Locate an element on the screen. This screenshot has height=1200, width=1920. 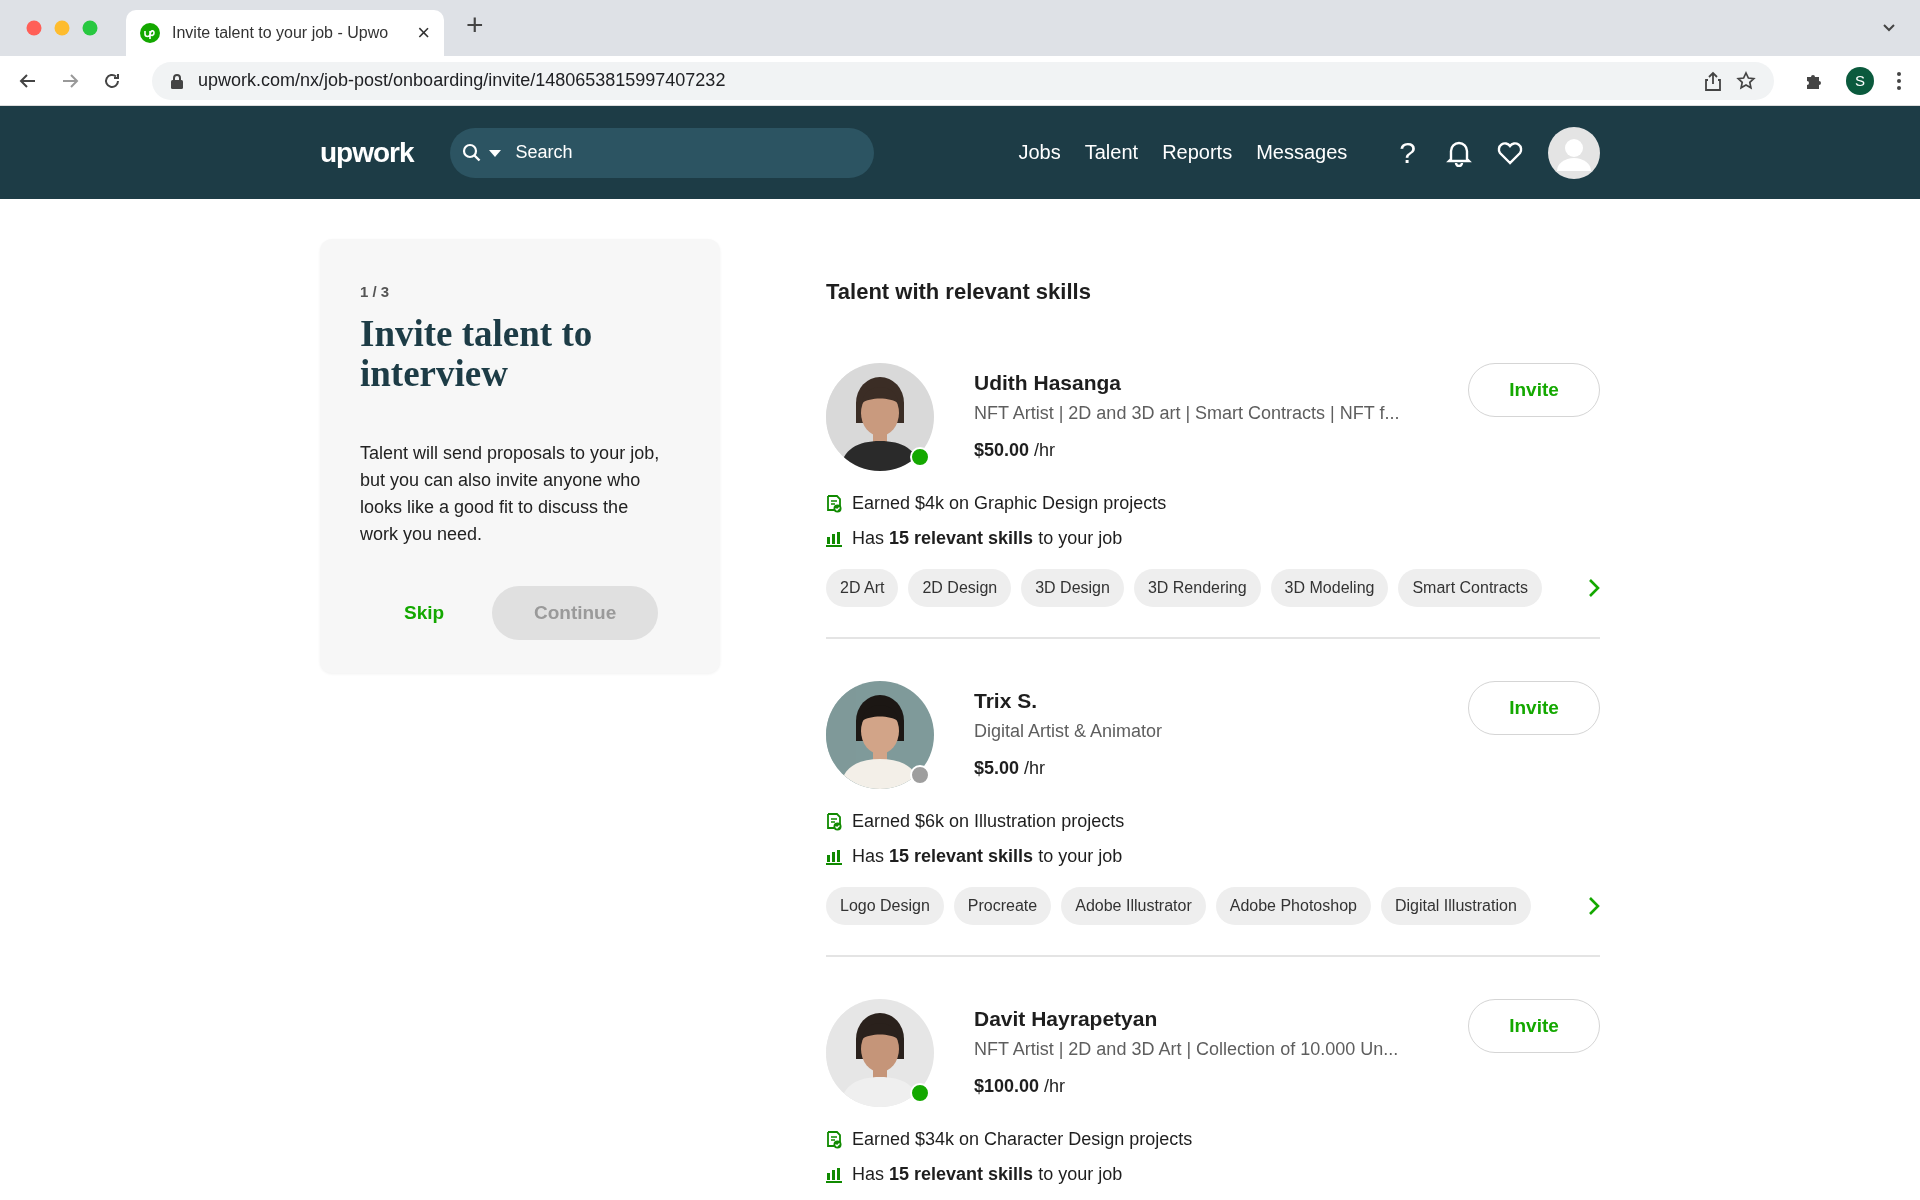
talent-name: Trix S. is located at coordinates (1221, 701).